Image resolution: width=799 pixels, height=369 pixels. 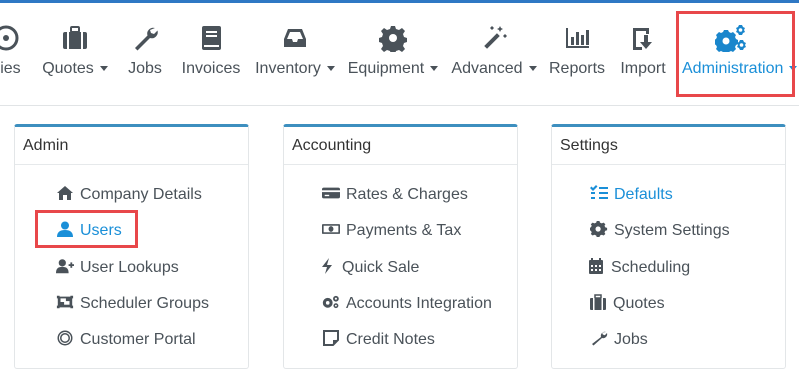 I want to click on nav-item-equipment: Equipment, so click(x=393, y=54).